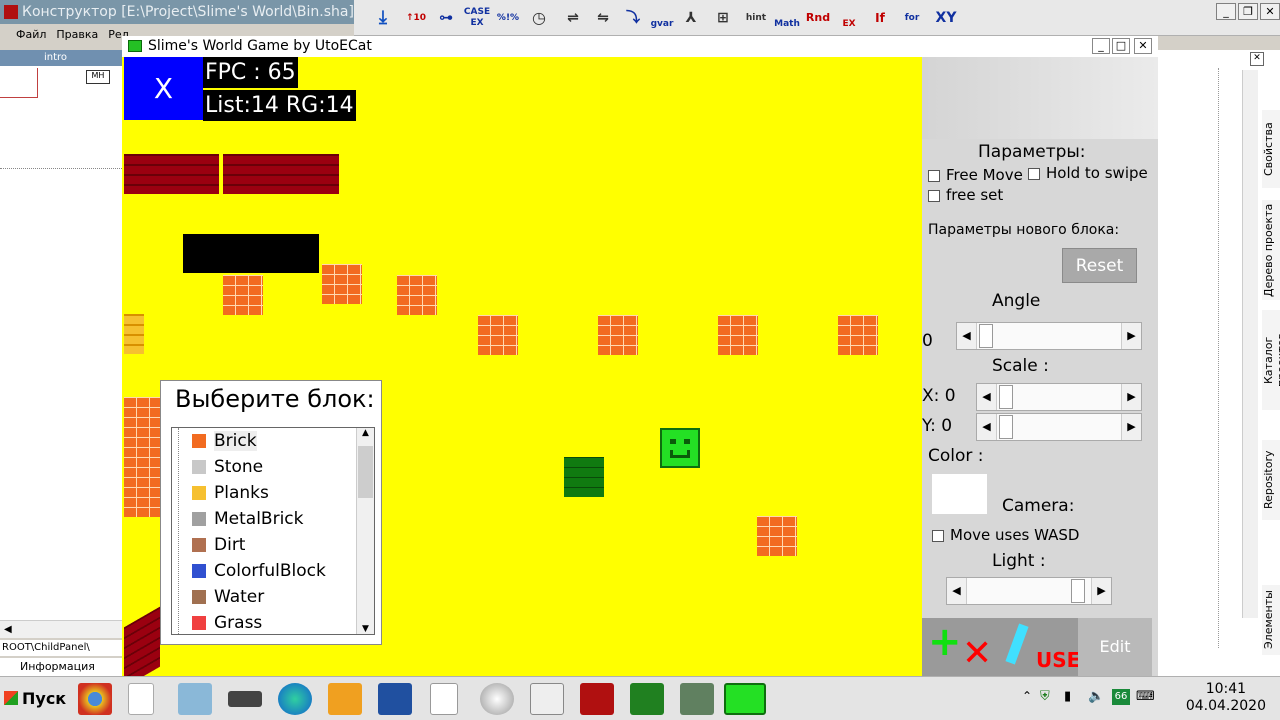  I want to click on chip-icon, so click(245, 699).